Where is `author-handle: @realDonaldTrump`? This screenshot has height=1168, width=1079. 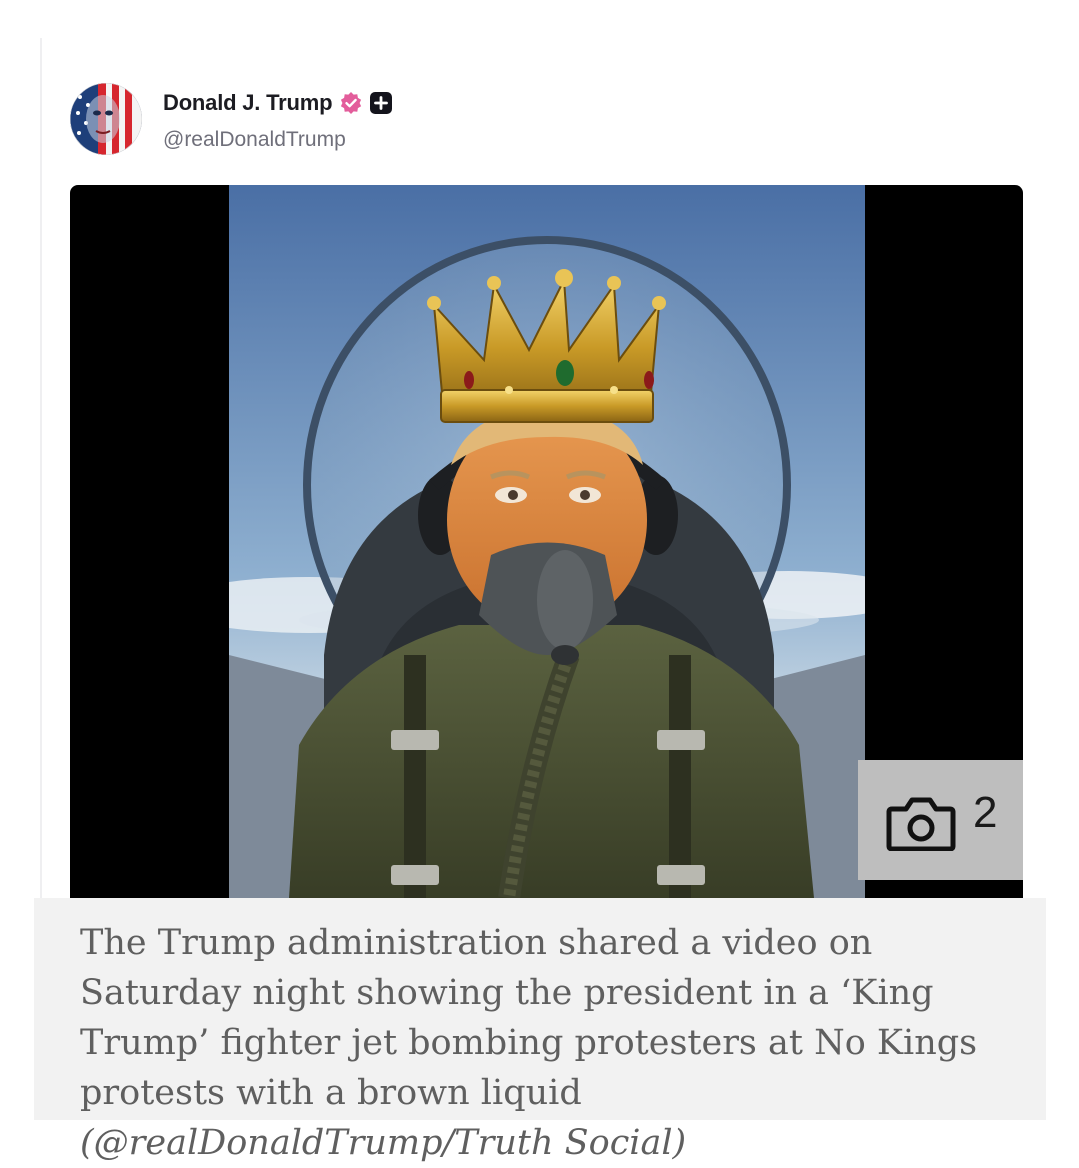 author-handle: @realDonaldTrump is located at coordinates (254, 140).